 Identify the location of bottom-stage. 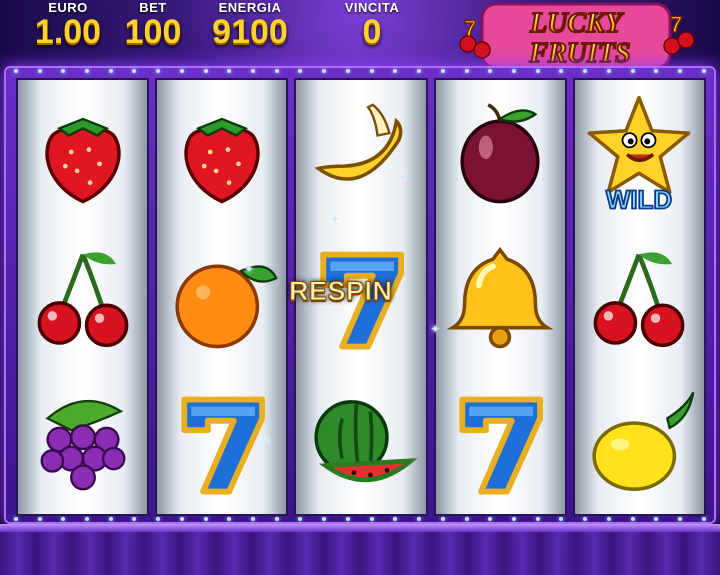
(360, 549).